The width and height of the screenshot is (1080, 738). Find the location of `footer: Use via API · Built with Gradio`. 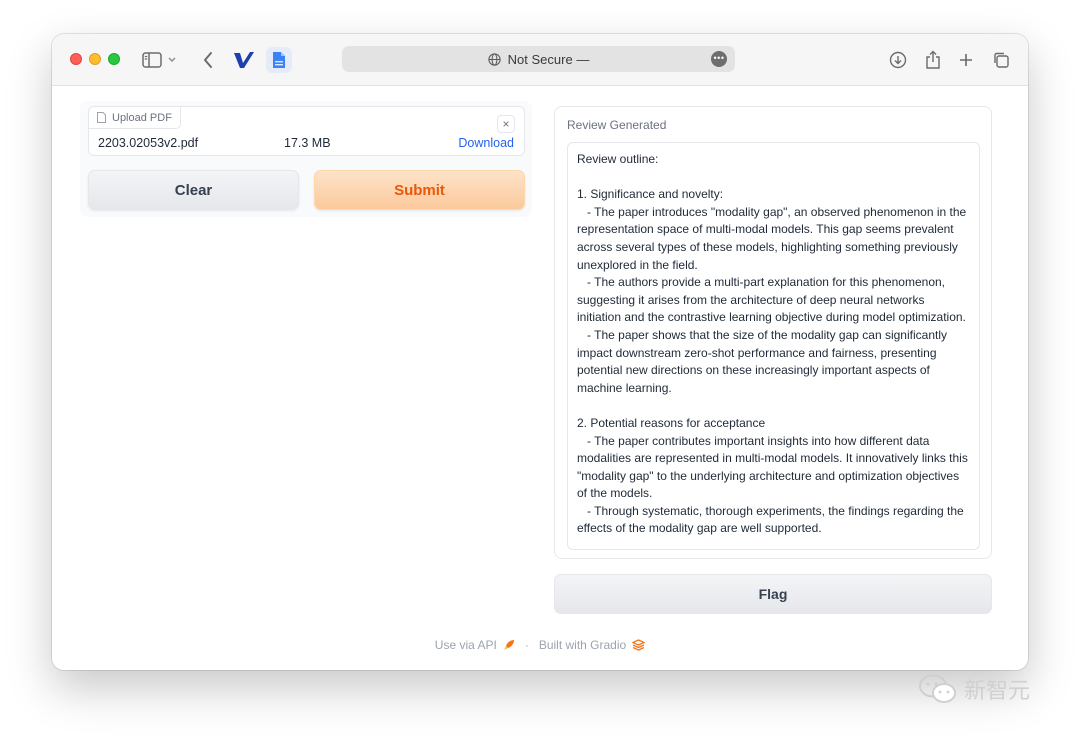

footer: Use via API · Built with Gradio is located at coordinates (540, 645).